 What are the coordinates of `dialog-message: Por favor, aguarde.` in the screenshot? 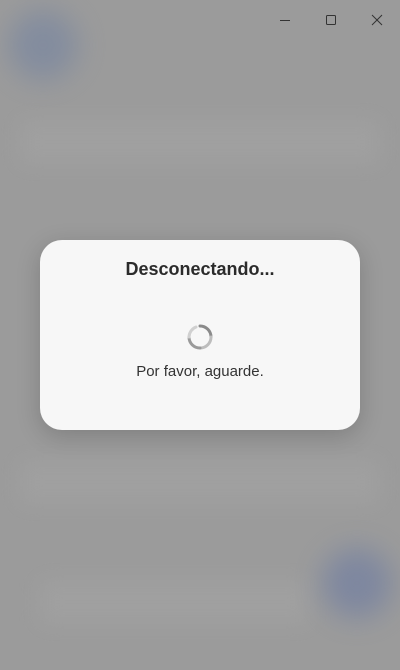 It's located at (200, 371).